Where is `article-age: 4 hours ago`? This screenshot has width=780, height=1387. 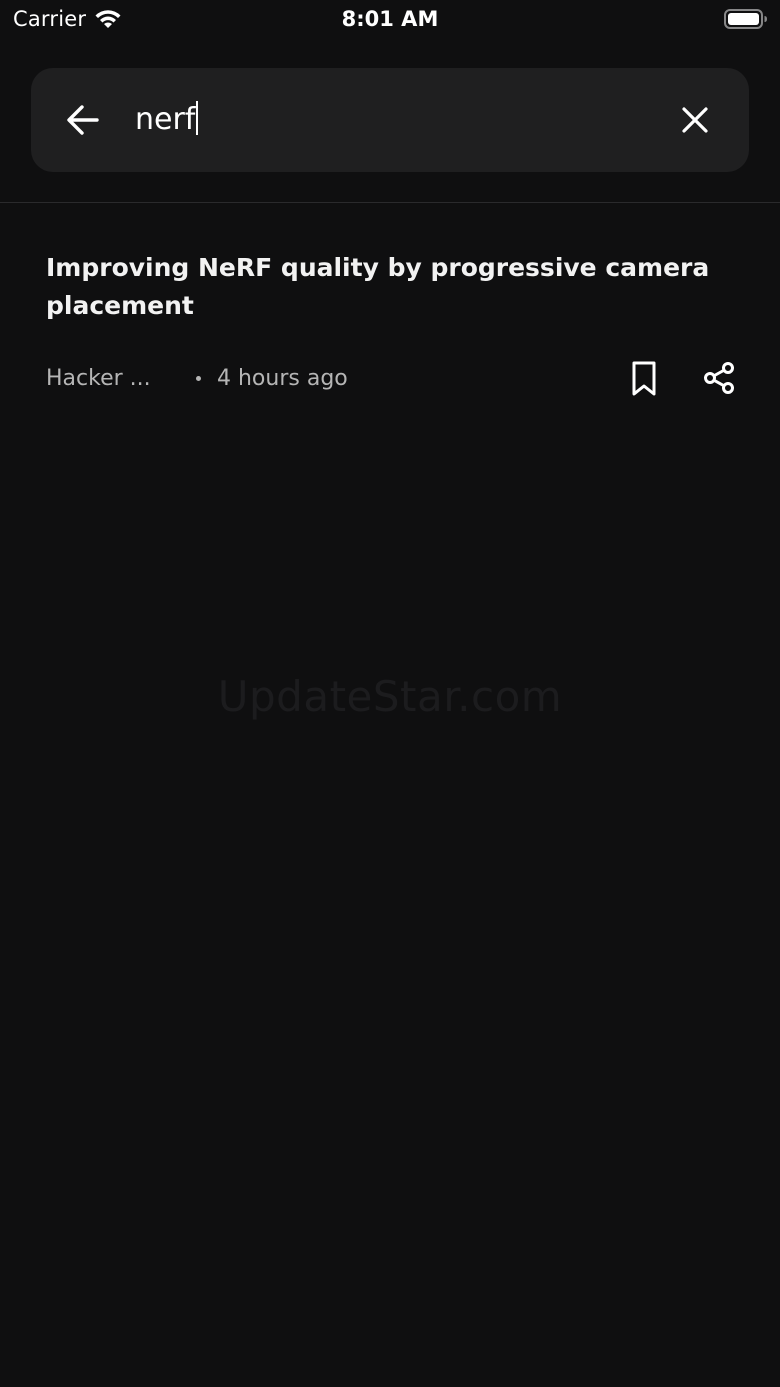 article-age: 4 hours ago is located at coordinates (282, 378).